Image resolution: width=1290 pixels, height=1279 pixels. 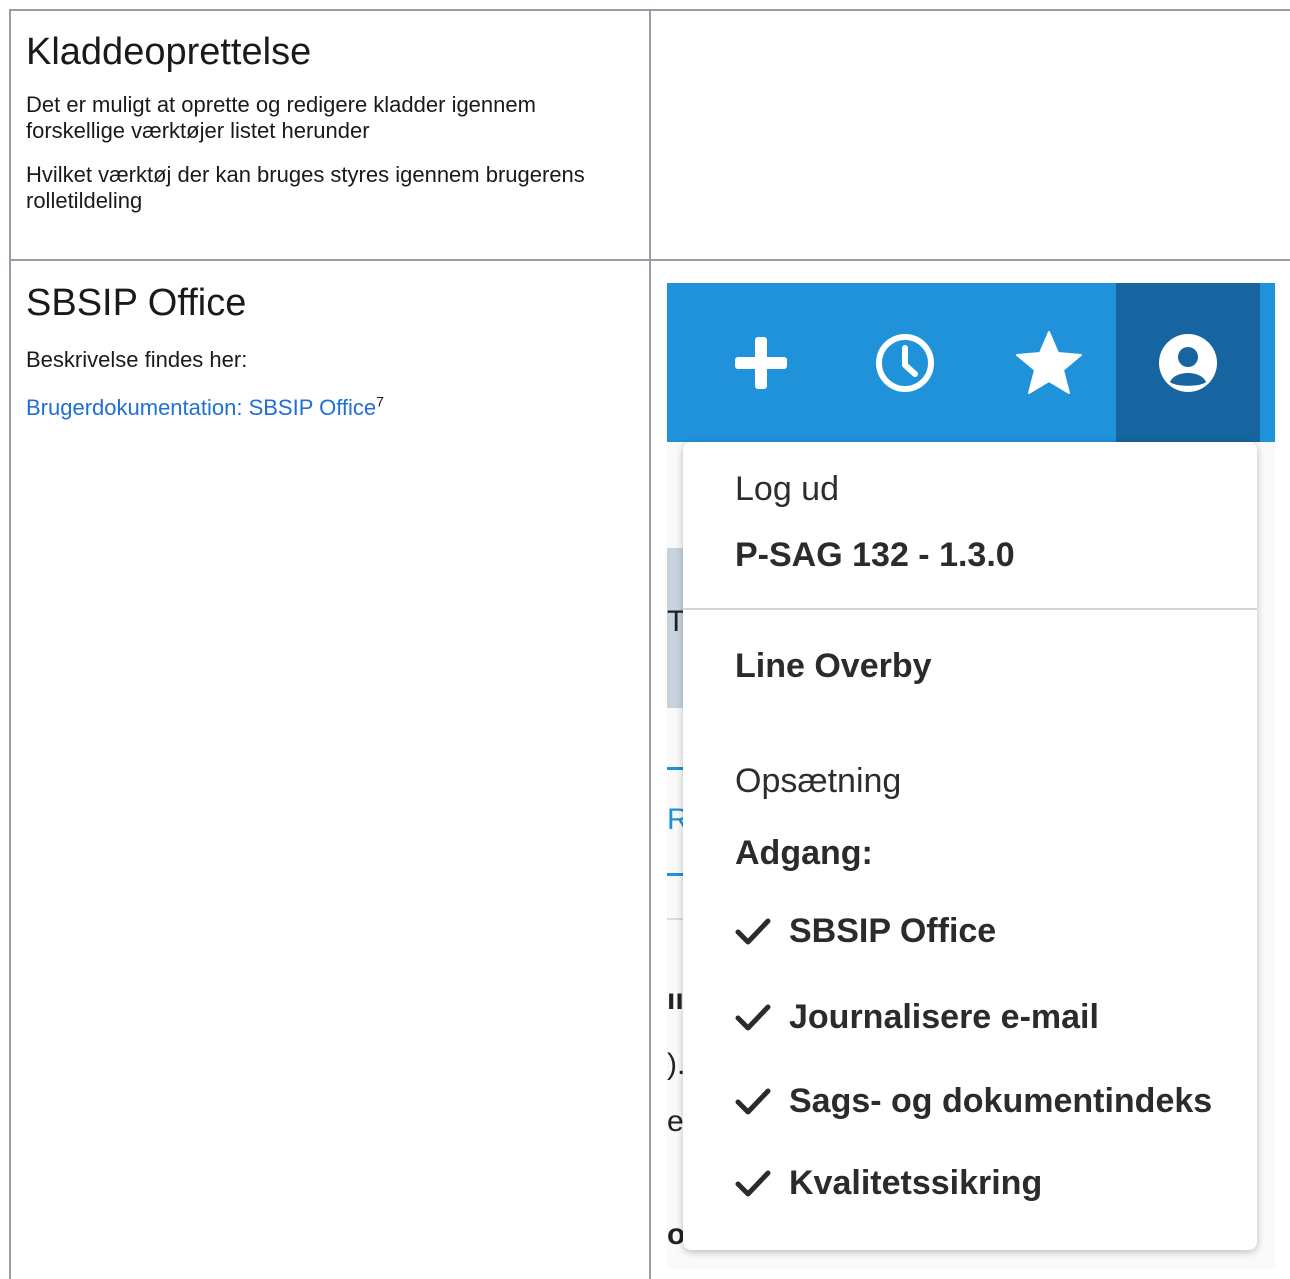 I want to click on star-icon, so click(x=1049, y=362).